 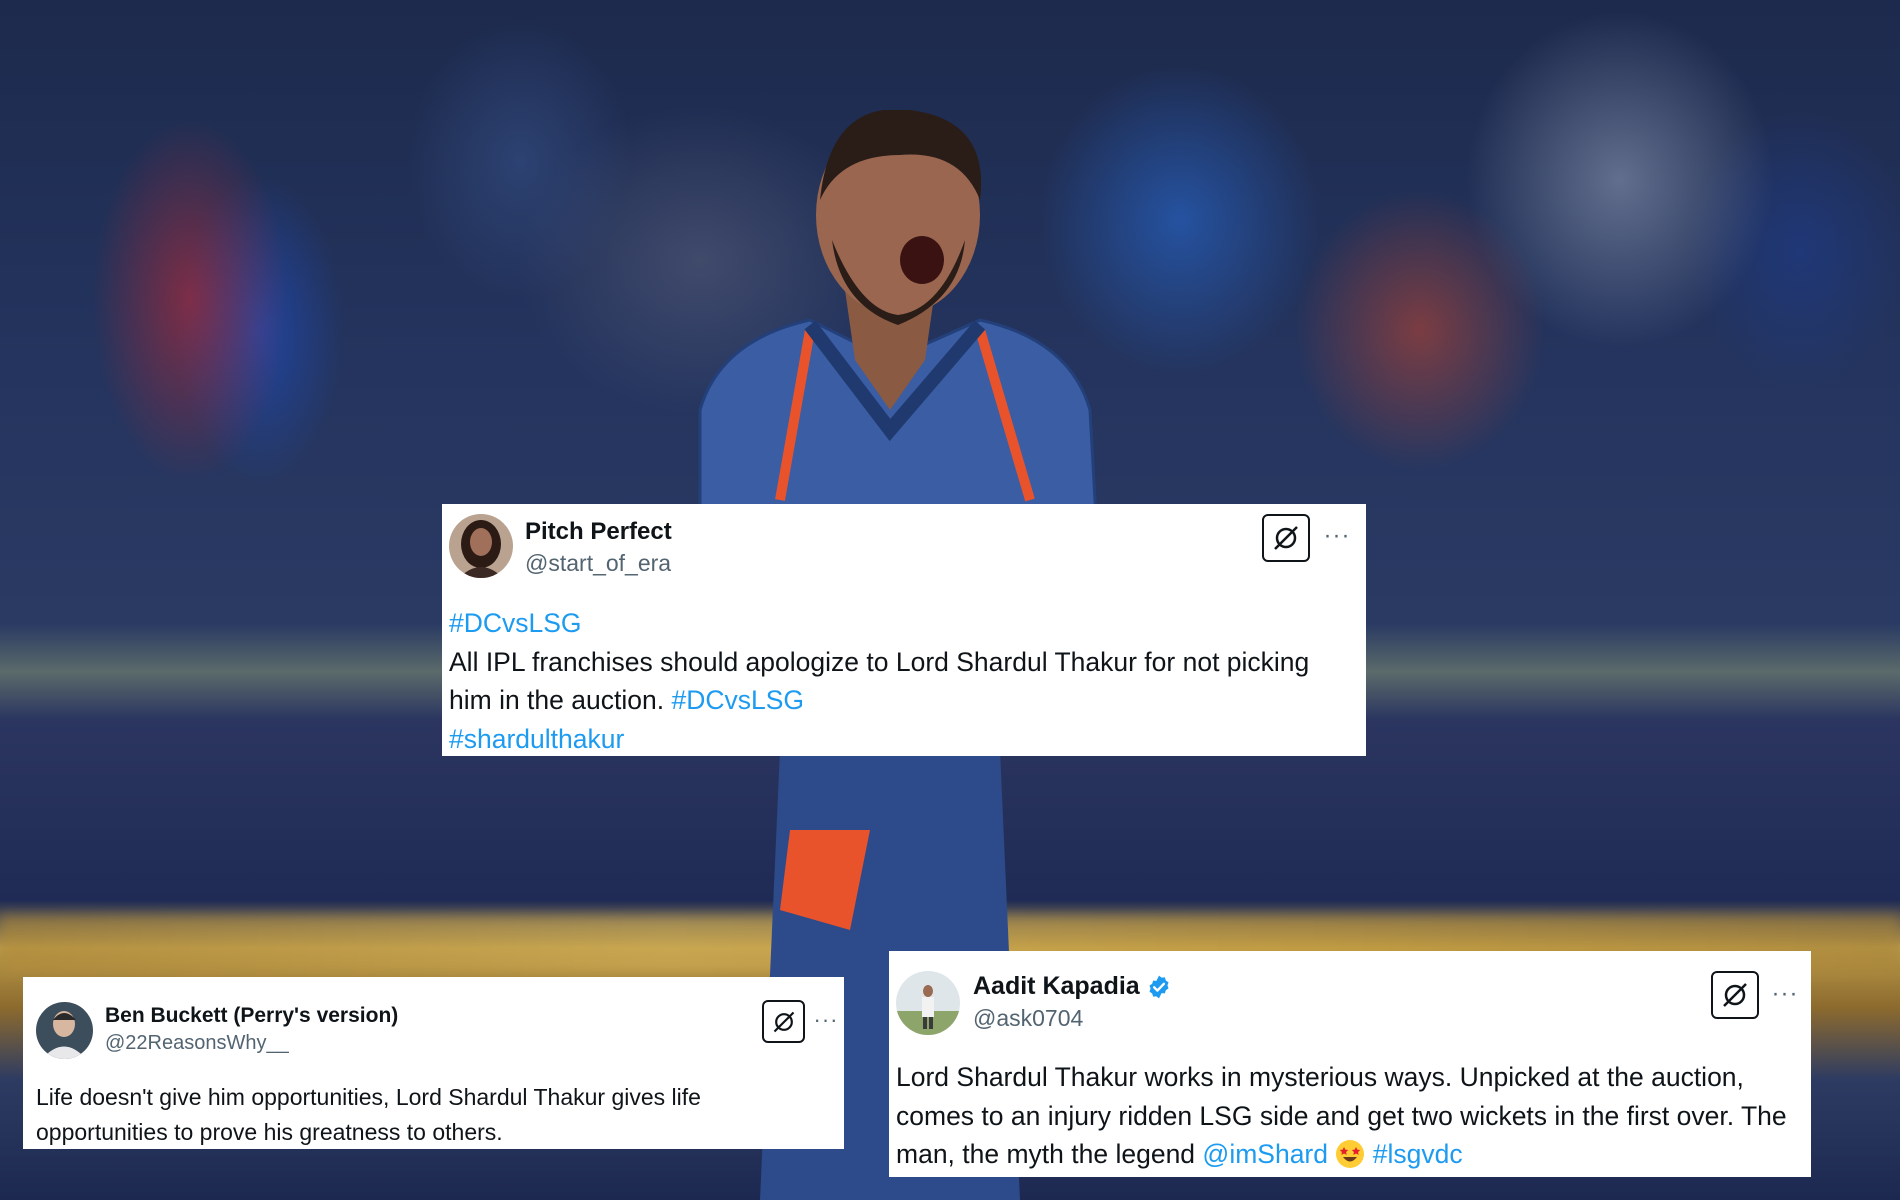 What do you see at coordinates (1159, 987) in the screenshot?
I see `verified-badge-icon` at bounding box center [1159, 987].